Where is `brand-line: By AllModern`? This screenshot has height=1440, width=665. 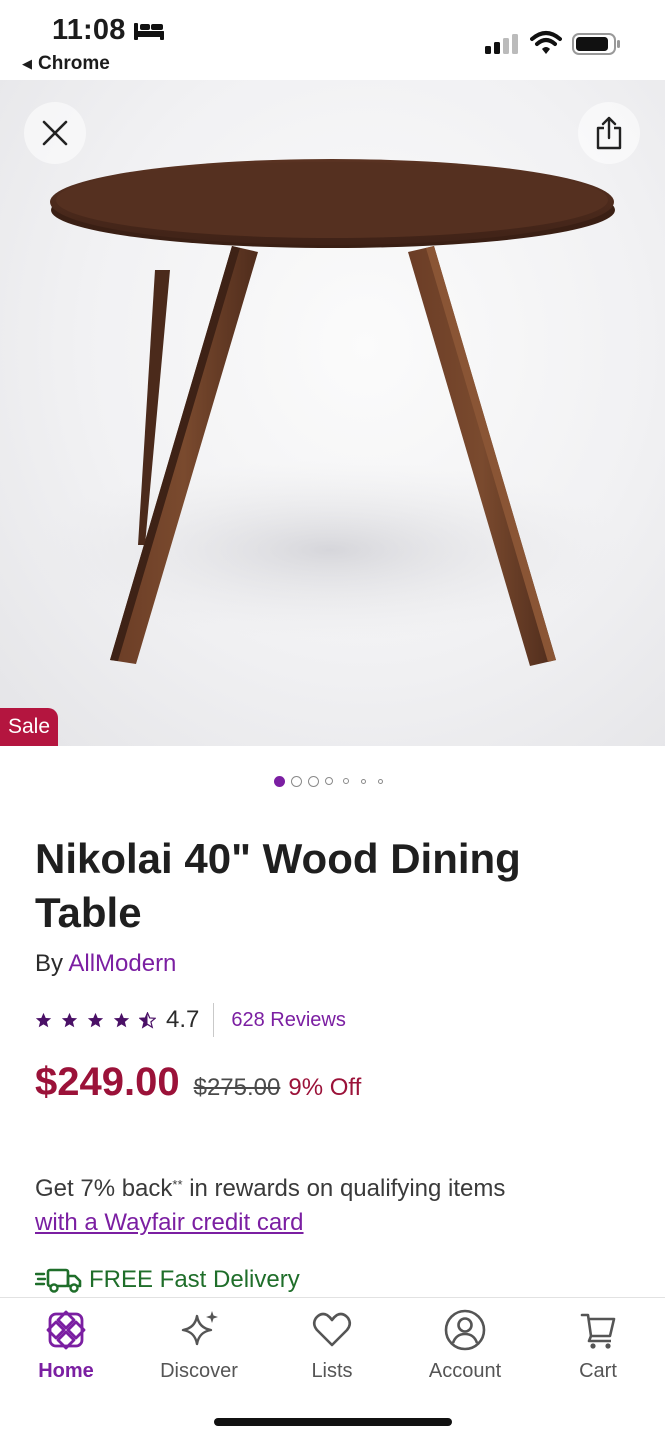
brand-line: By AllModern is located at coordinates (105, 964).